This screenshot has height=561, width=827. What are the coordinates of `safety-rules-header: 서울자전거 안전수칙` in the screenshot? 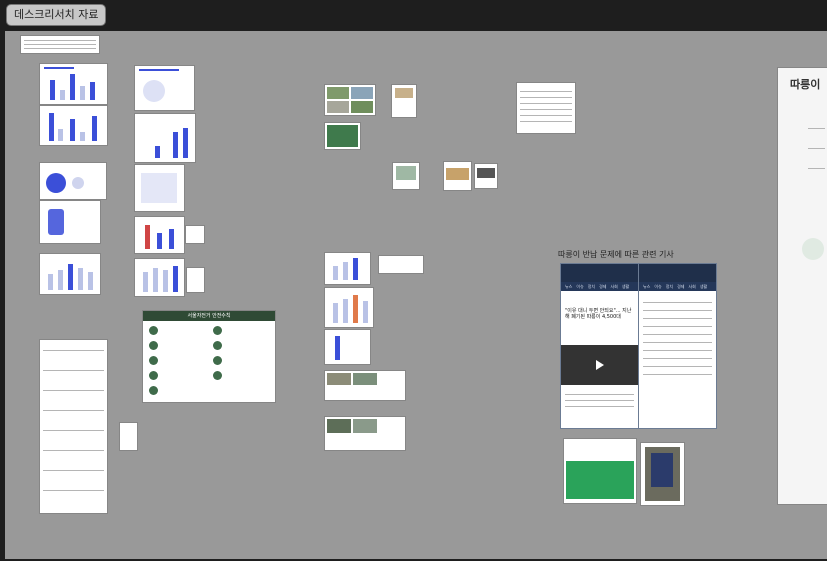 It's located at (209, 316).